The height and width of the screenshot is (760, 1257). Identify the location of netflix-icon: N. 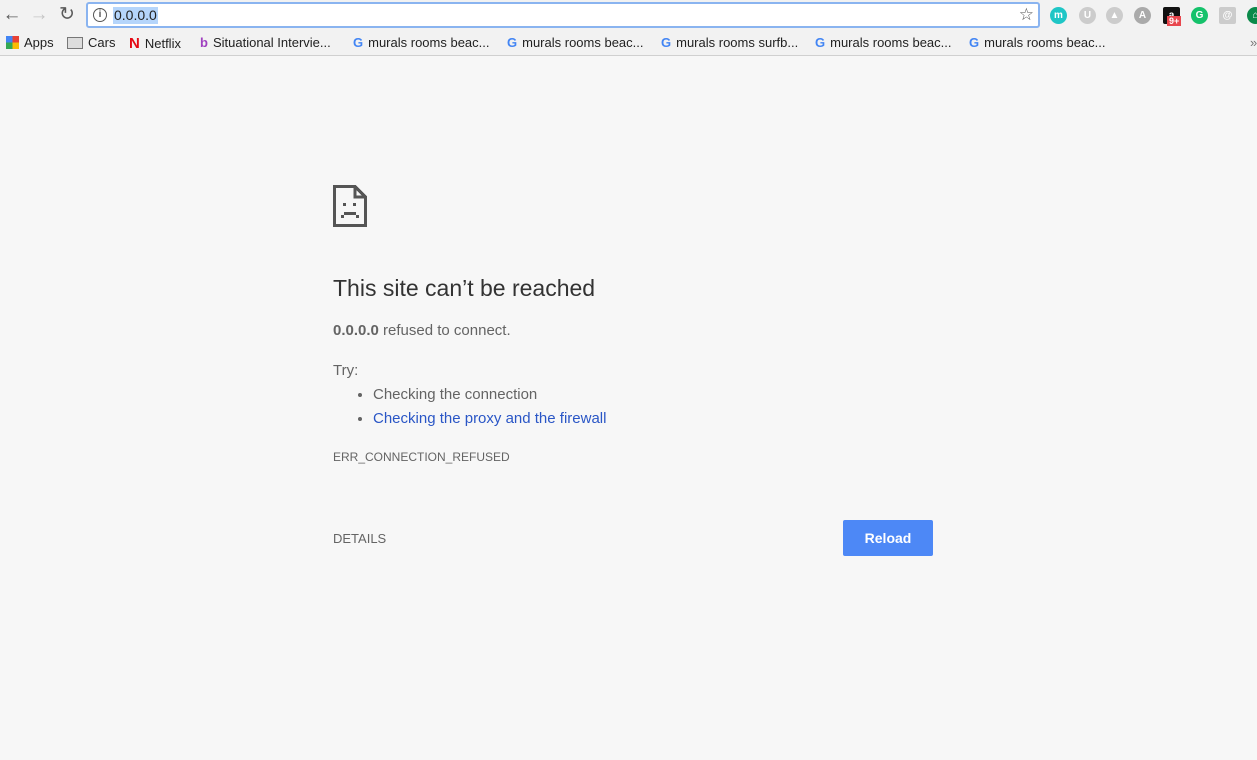
(134, 43).